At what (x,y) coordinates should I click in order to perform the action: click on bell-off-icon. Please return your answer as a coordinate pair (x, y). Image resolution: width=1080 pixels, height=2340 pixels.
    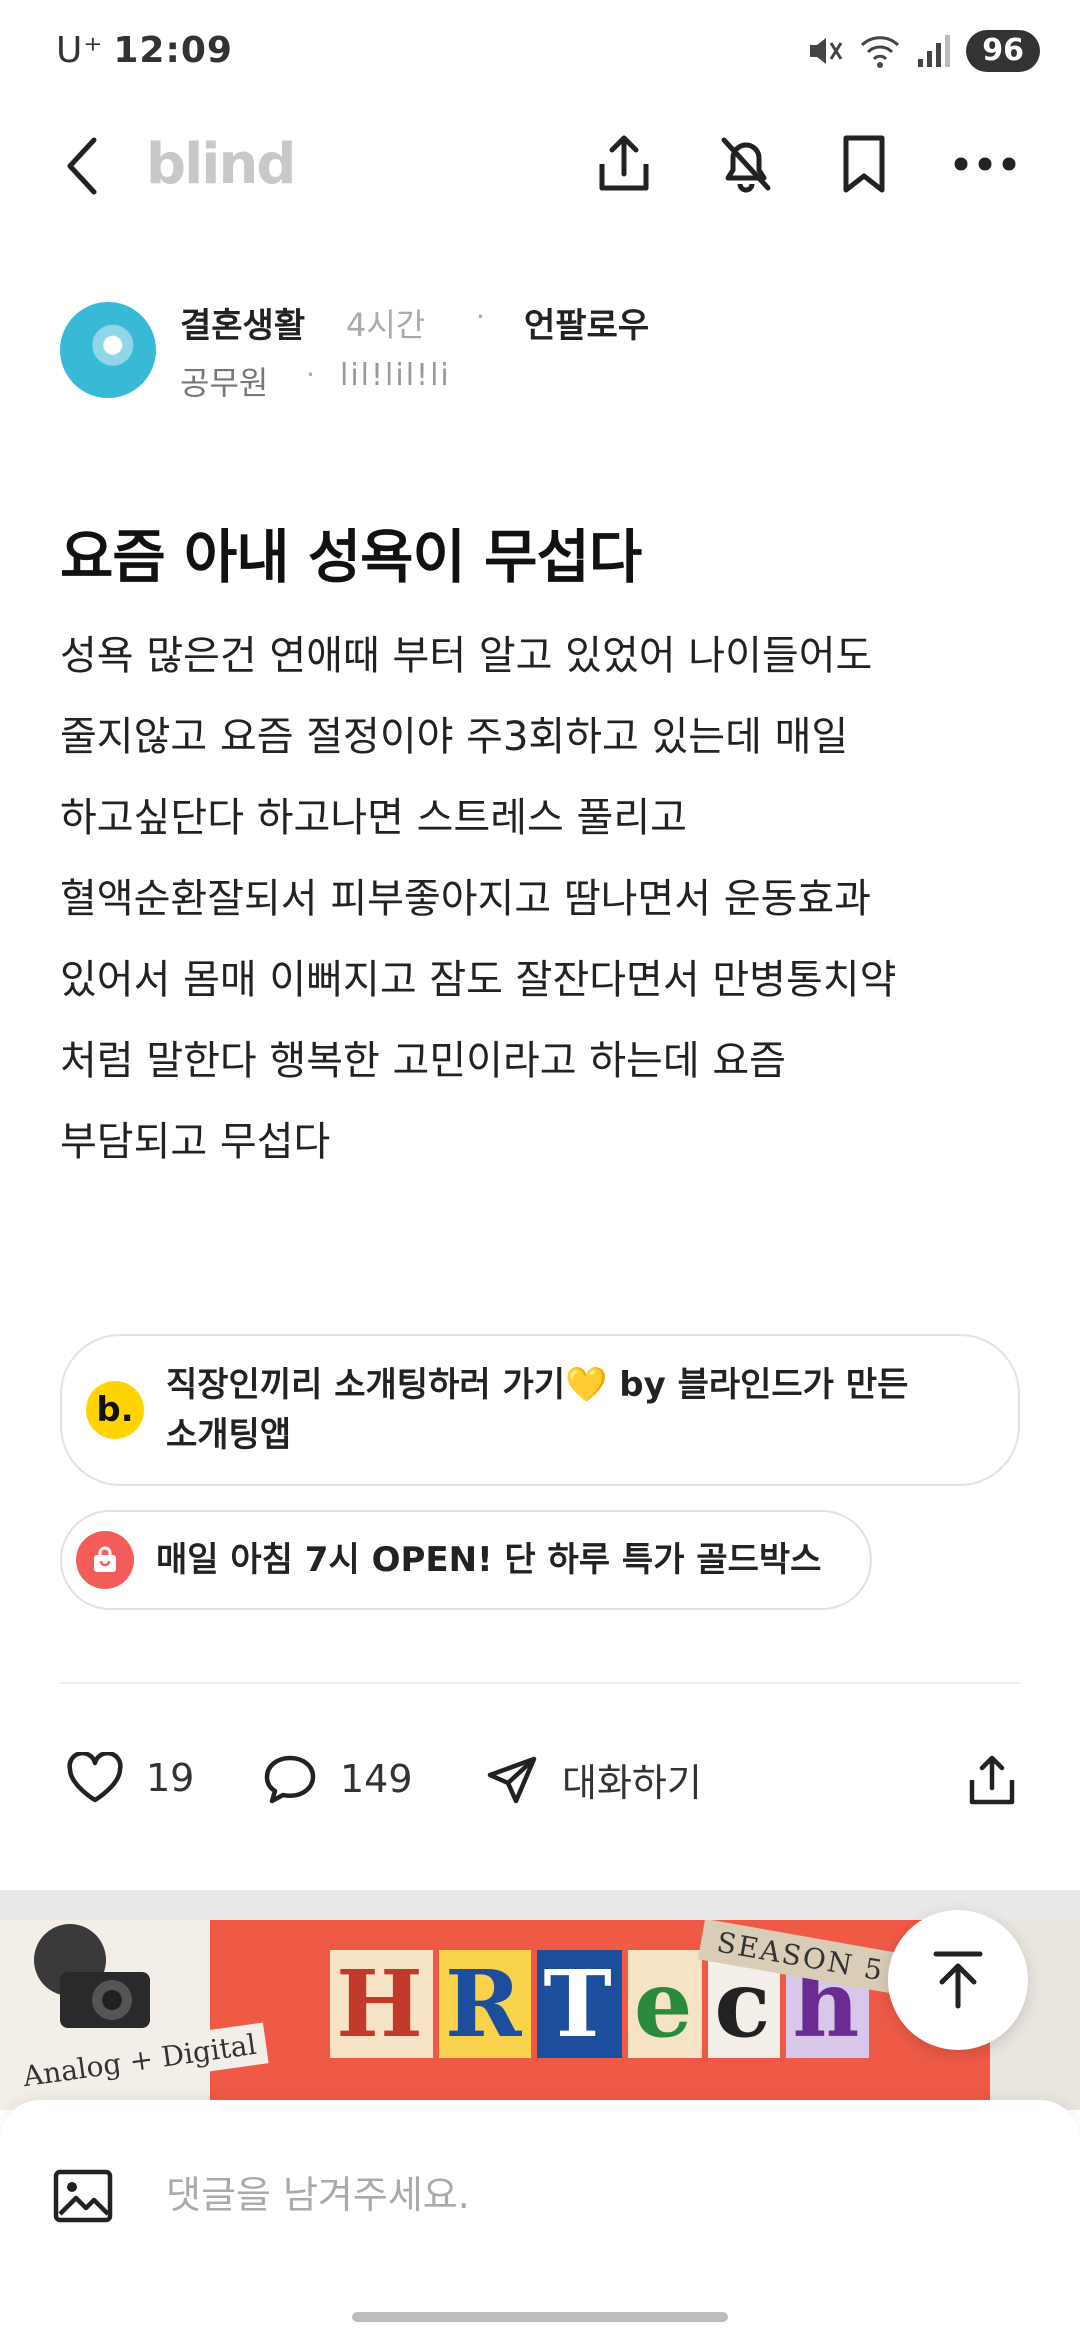
    Looking at the image, I should click on (746, 165).